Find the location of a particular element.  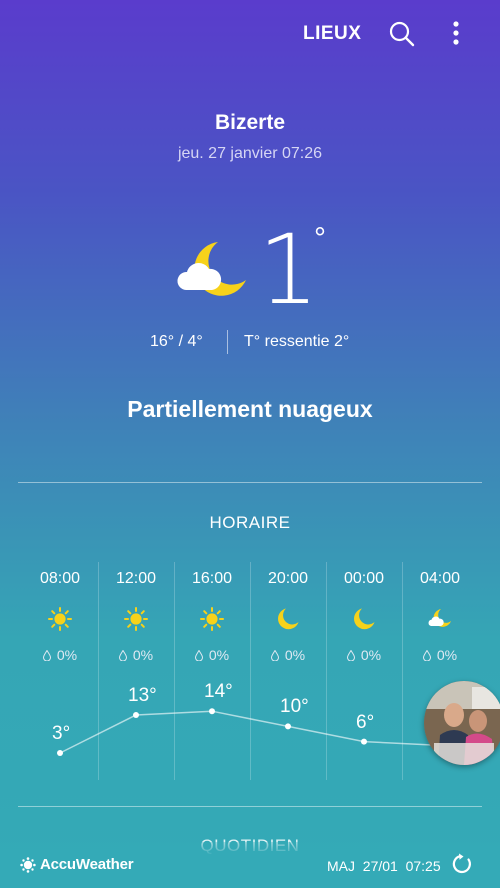

search-icon is located at coordinates (402, 34).